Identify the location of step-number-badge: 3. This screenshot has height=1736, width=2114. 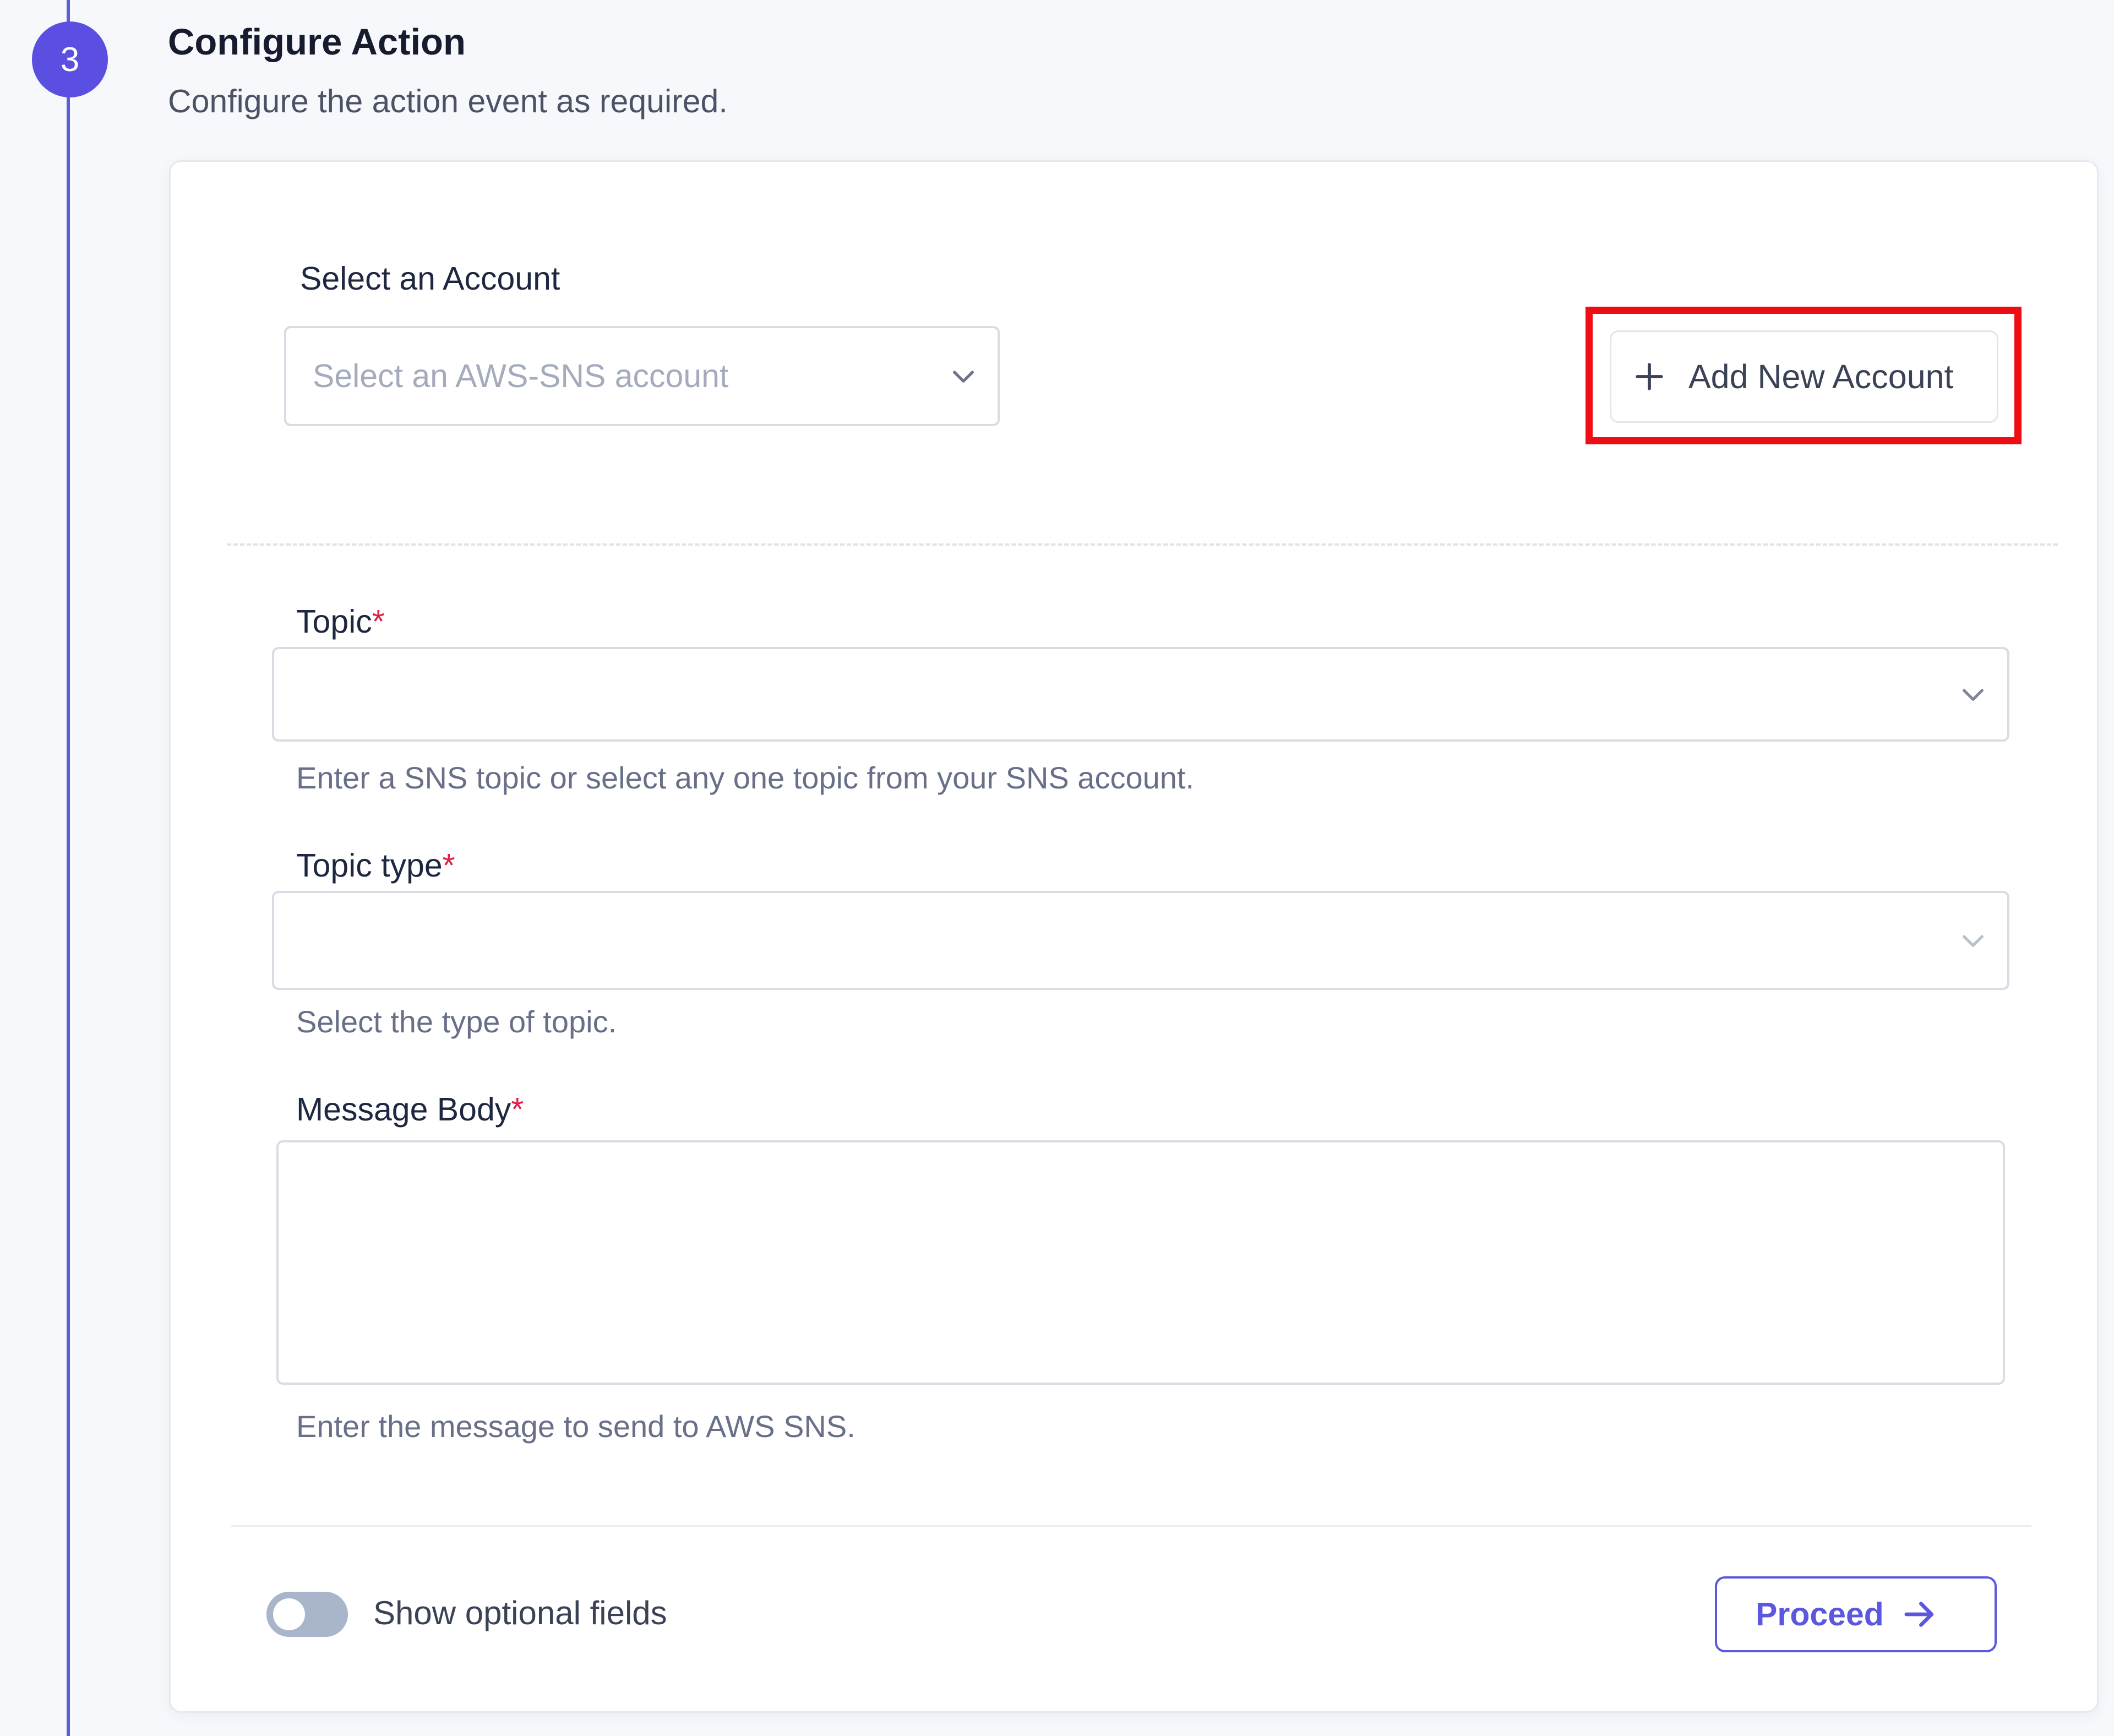
(70, 59).